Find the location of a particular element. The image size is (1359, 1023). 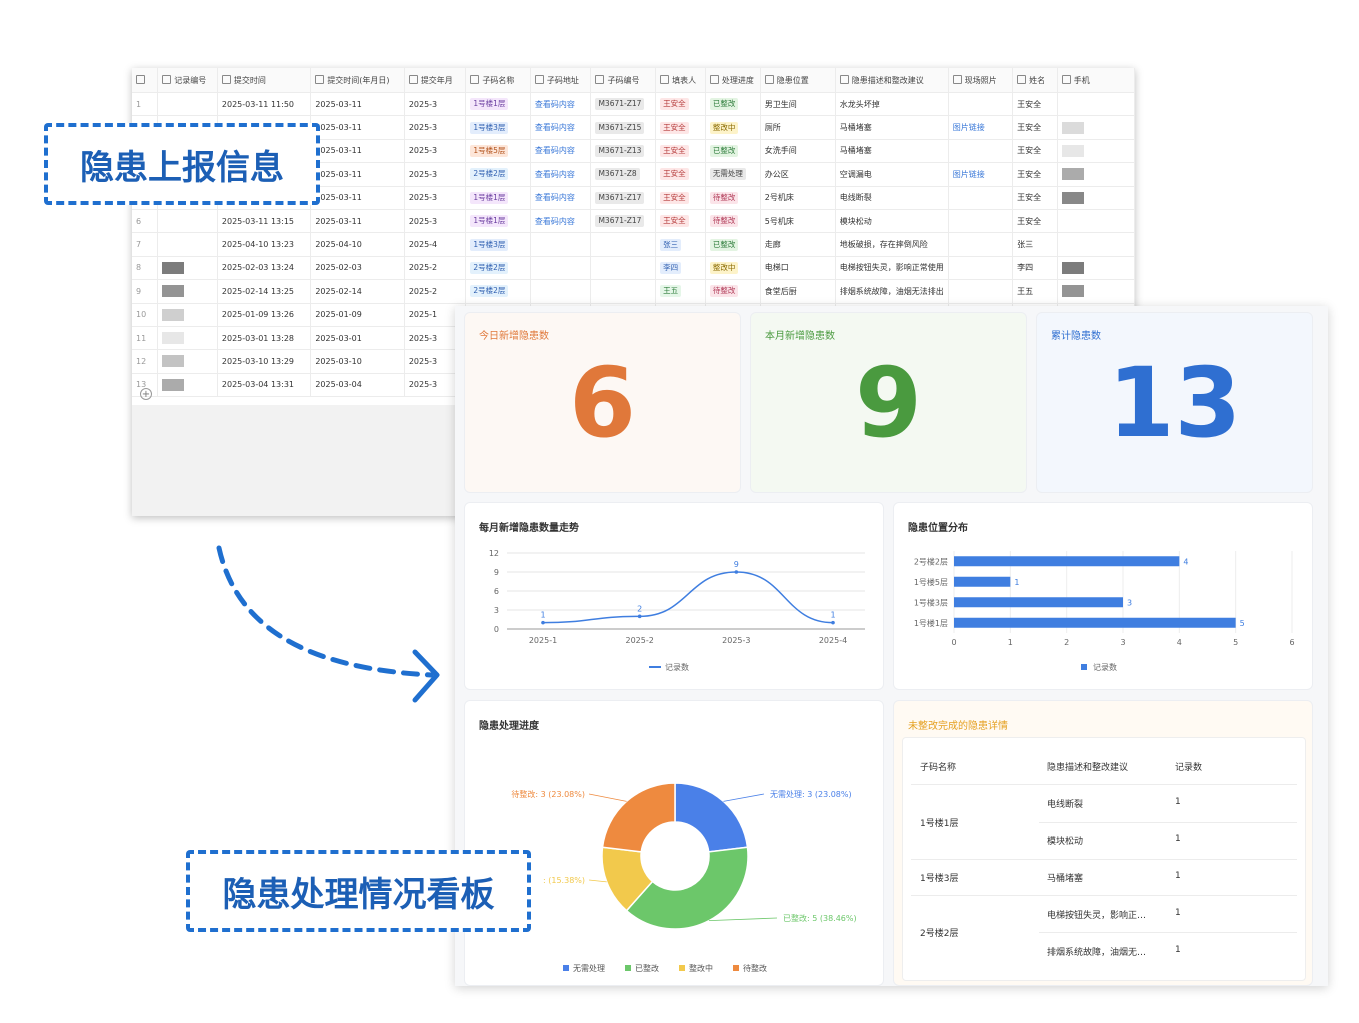

table-cell-filler: 王五 is located at coordinates (680, 291).